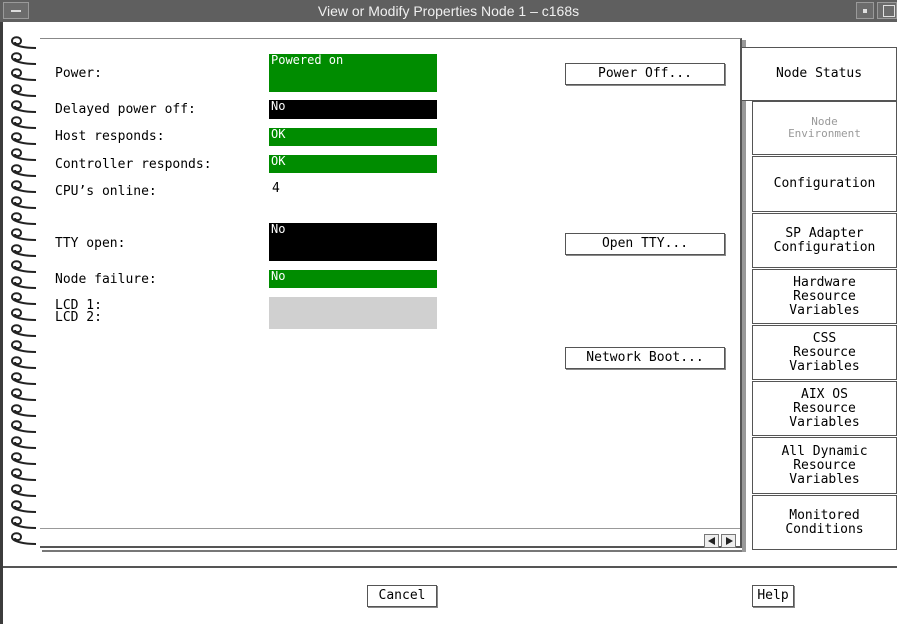 The width and height of the screenshot is (897, 624). I want to click on tab-all-dynamic-resource-variables: All Dynamic Resource Variables, so click(824, 465).